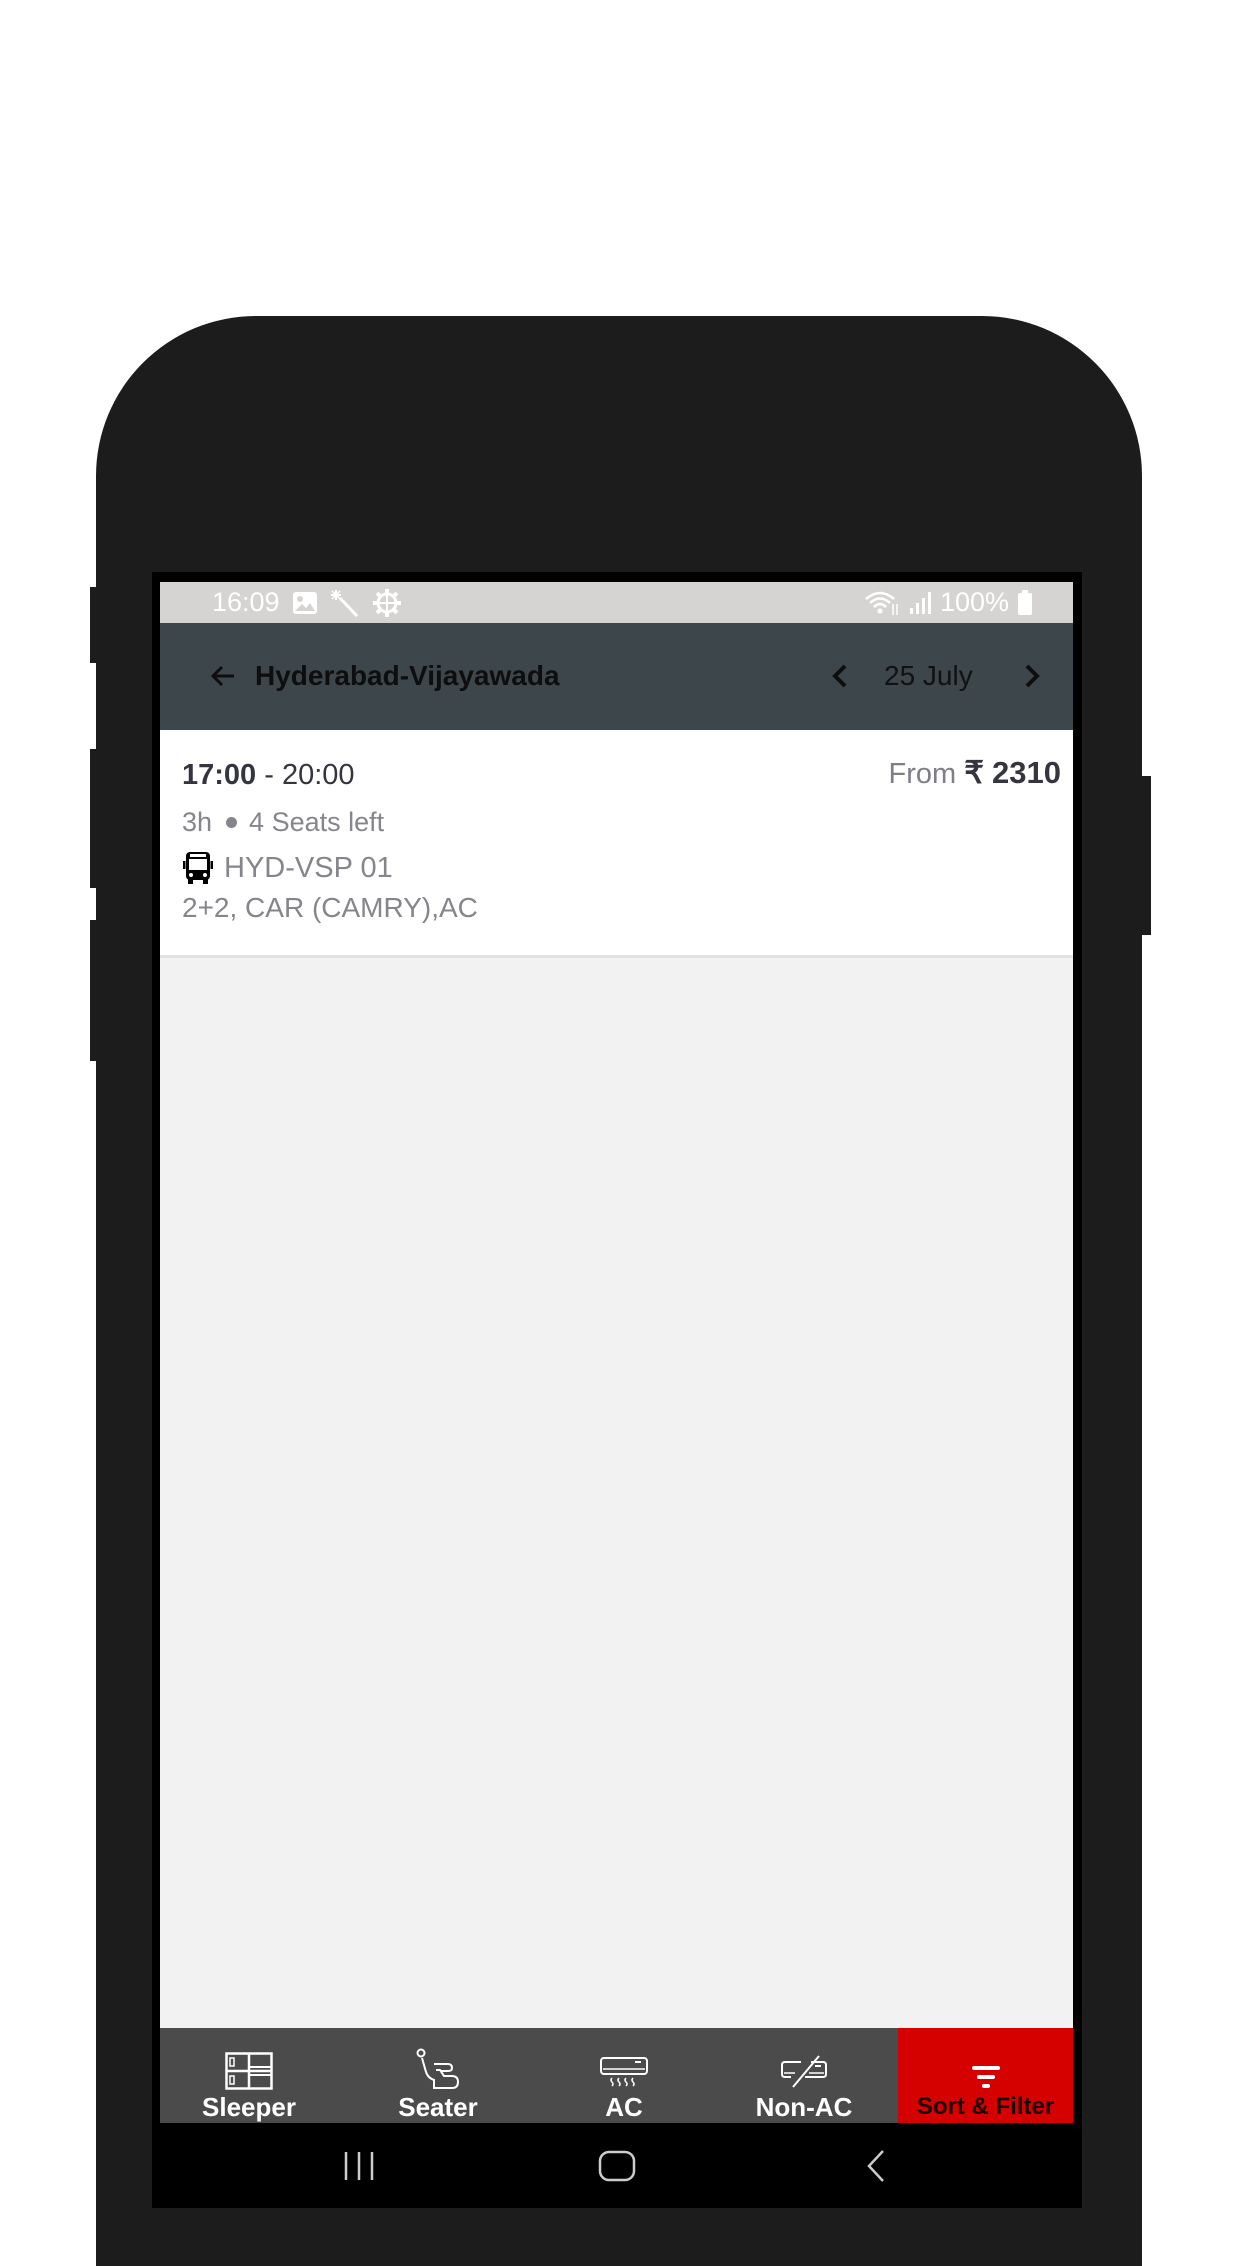 The height and width of the screenshot is (2266, 1242). I want to click on trip-duration: 3h, so click(197, 822).